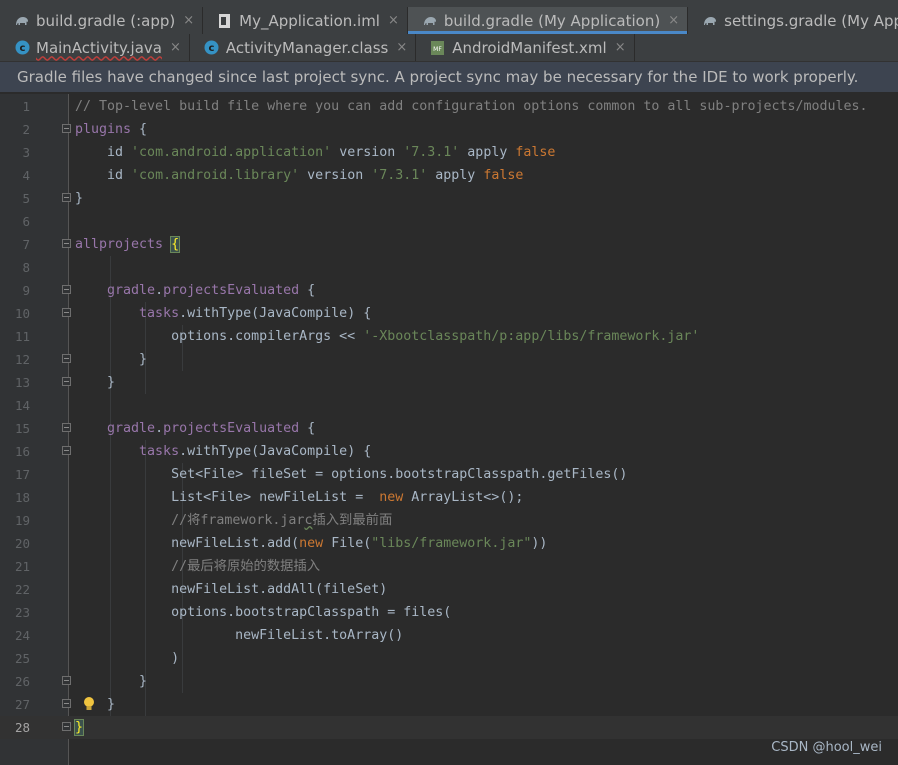  Describe the element at coordinates (190, 520) in the screenshot. I see `token-comment: //将framework.jar` at that location.